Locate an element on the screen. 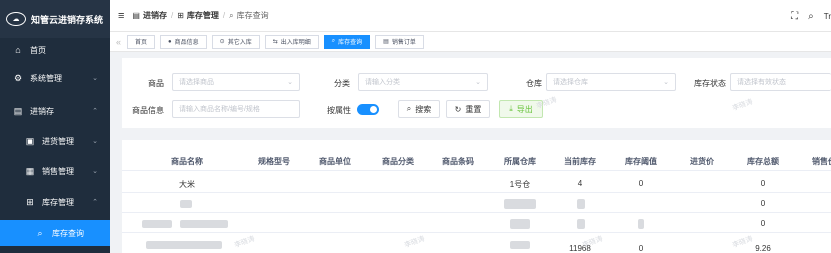  search-button-label: 搜索 is located at coordinates (423, 109).